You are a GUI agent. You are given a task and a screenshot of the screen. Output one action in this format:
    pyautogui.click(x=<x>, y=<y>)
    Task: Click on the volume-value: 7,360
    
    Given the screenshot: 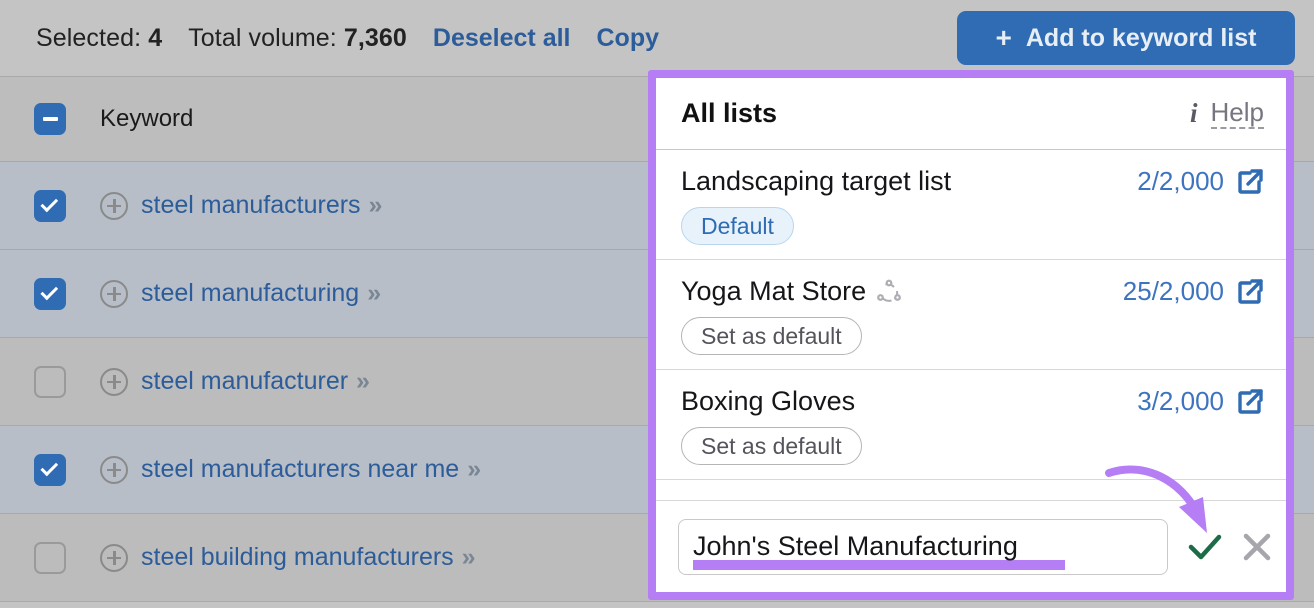 What is the action you would take?
    pyautogui.click(x=375, y=37)
    